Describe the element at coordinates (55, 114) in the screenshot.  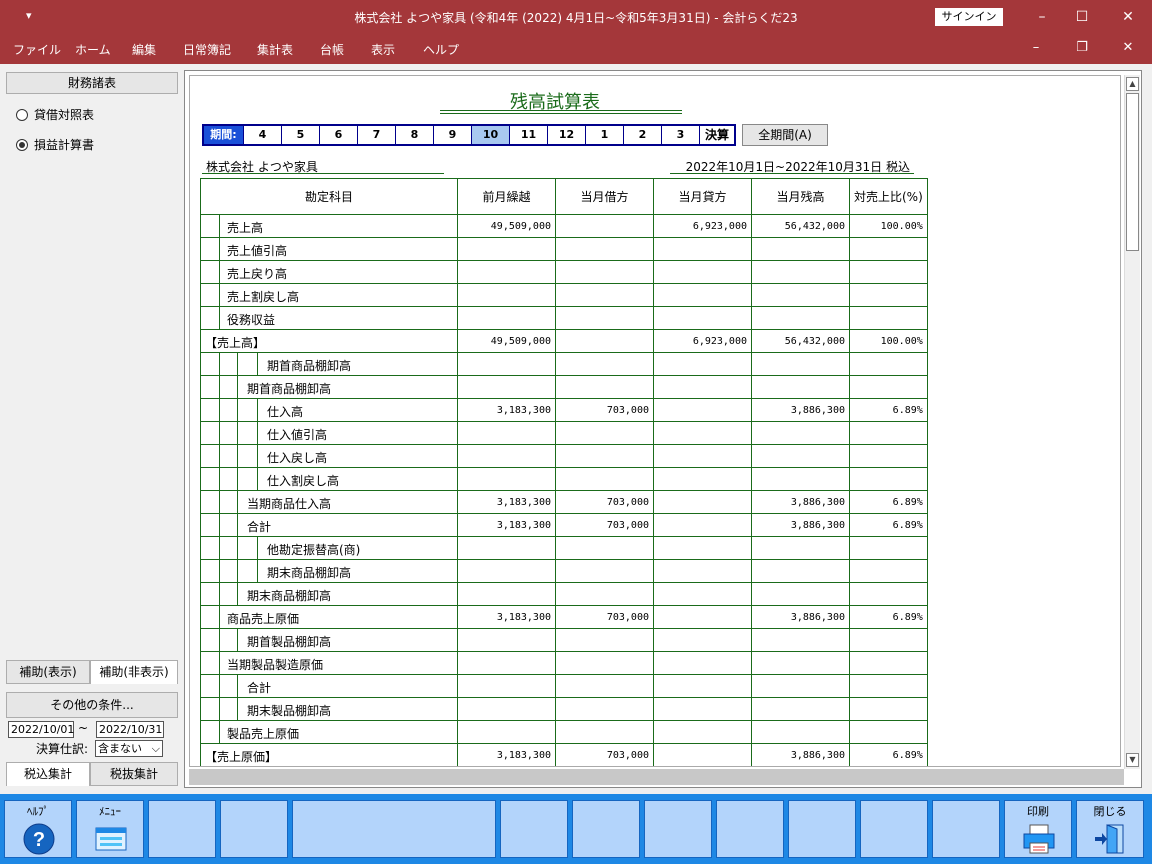
I see `radio-balance-sheet: 貸借対照表` at that location.